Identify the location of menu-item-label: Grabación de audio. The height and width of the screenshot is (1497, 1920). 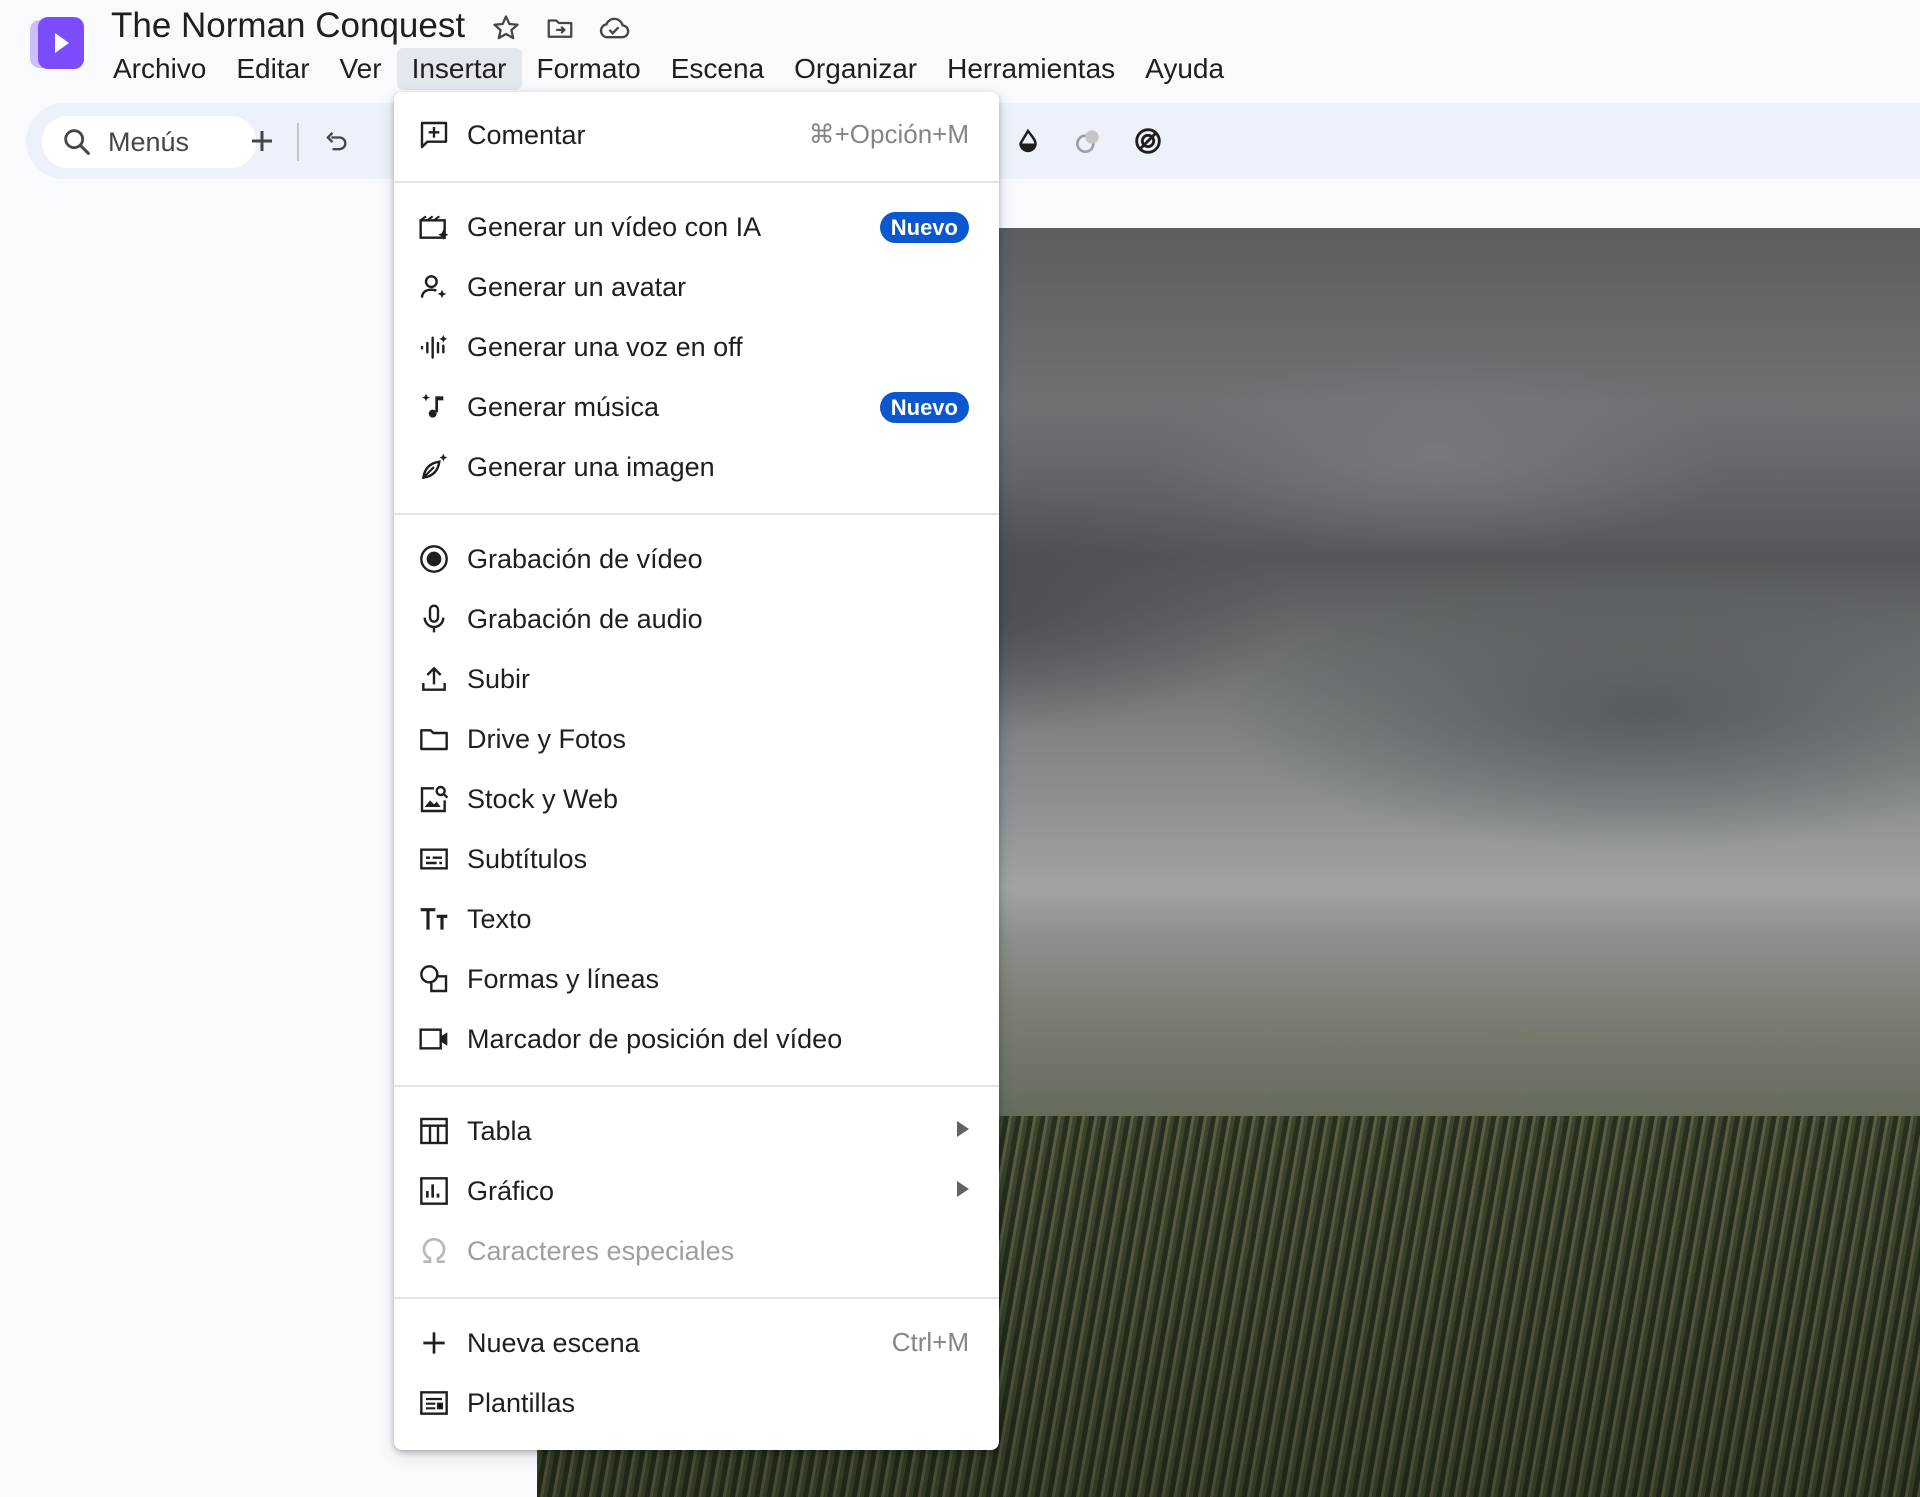
(585, 619).